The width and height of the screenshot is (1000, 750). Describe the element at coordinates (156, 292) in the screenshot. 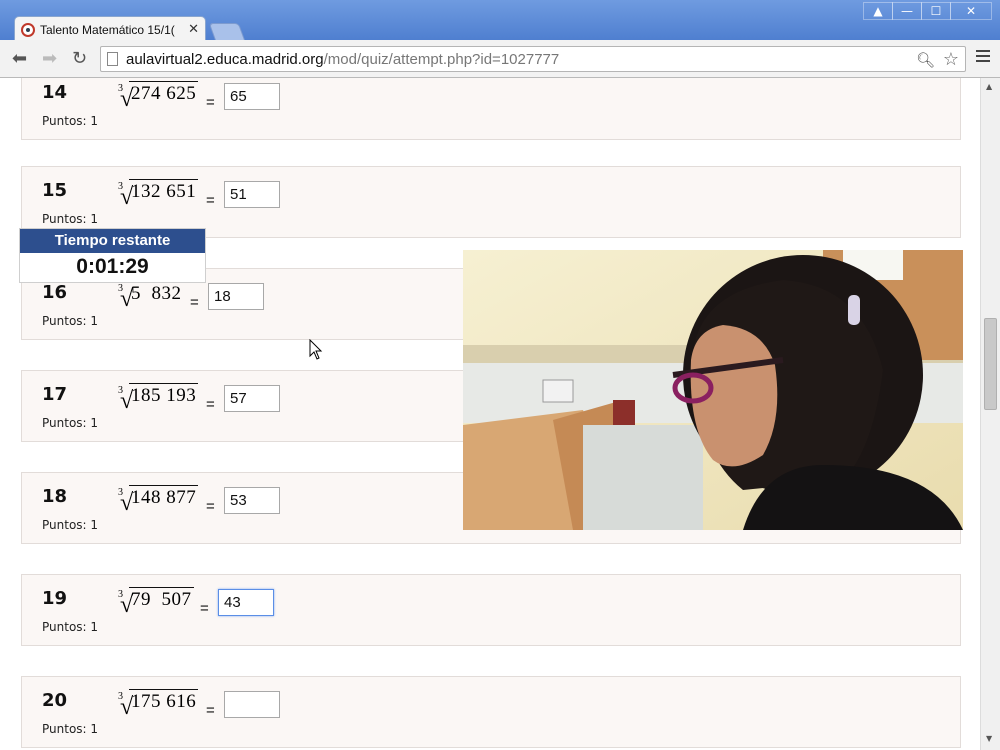

I see `radicand: 5 832` at that location.